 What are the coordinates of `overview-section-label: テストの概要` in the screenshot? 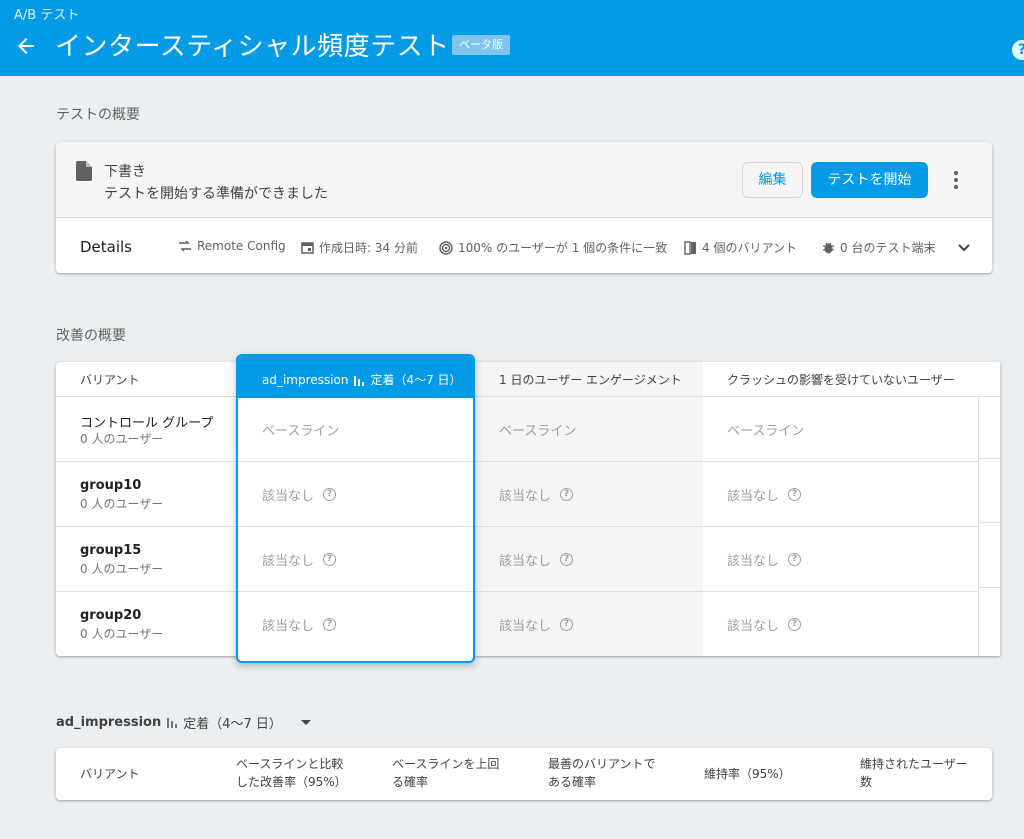 It's located at (98, 115).